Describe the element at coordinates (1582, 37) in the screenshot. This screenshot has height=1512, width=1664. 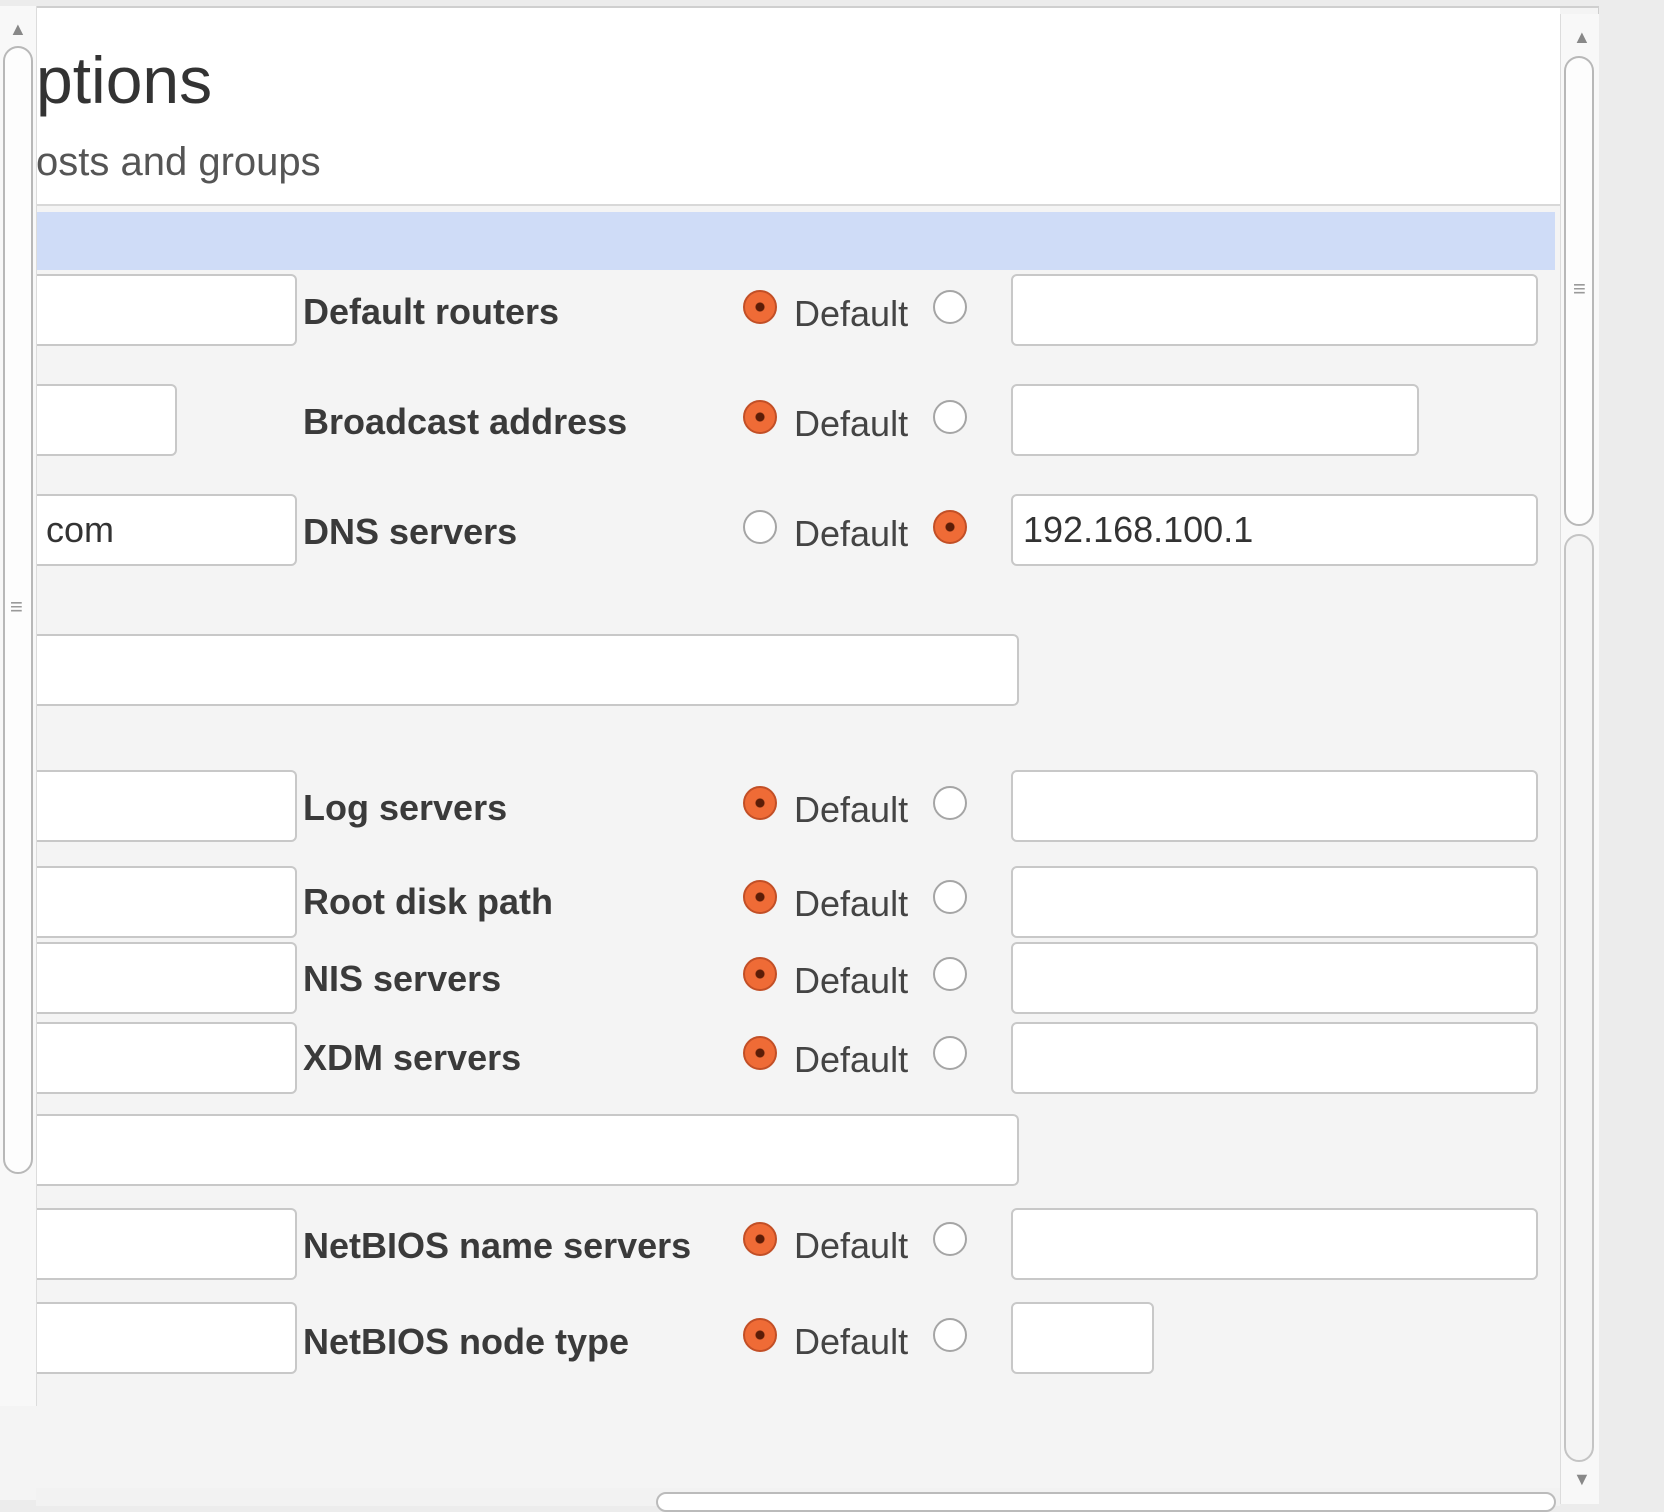
I see `scroll-up-arrow-icon: ▲` at that location.